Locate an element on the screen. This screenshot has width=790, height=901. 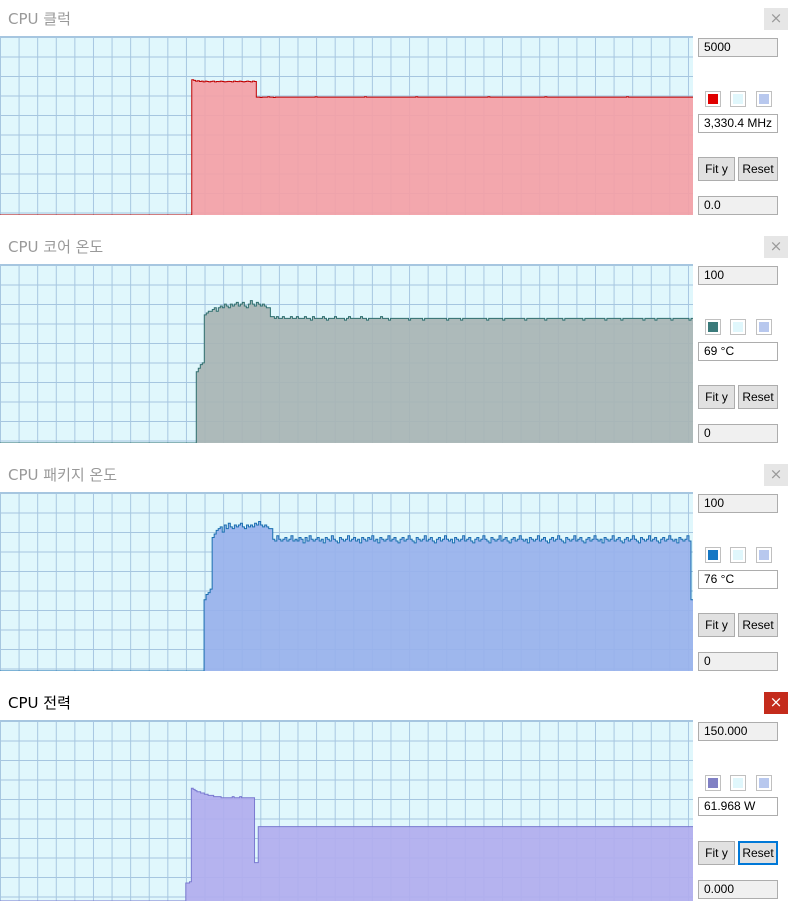
panel-title: CPU 전력 is located at coordinates (39, 703).